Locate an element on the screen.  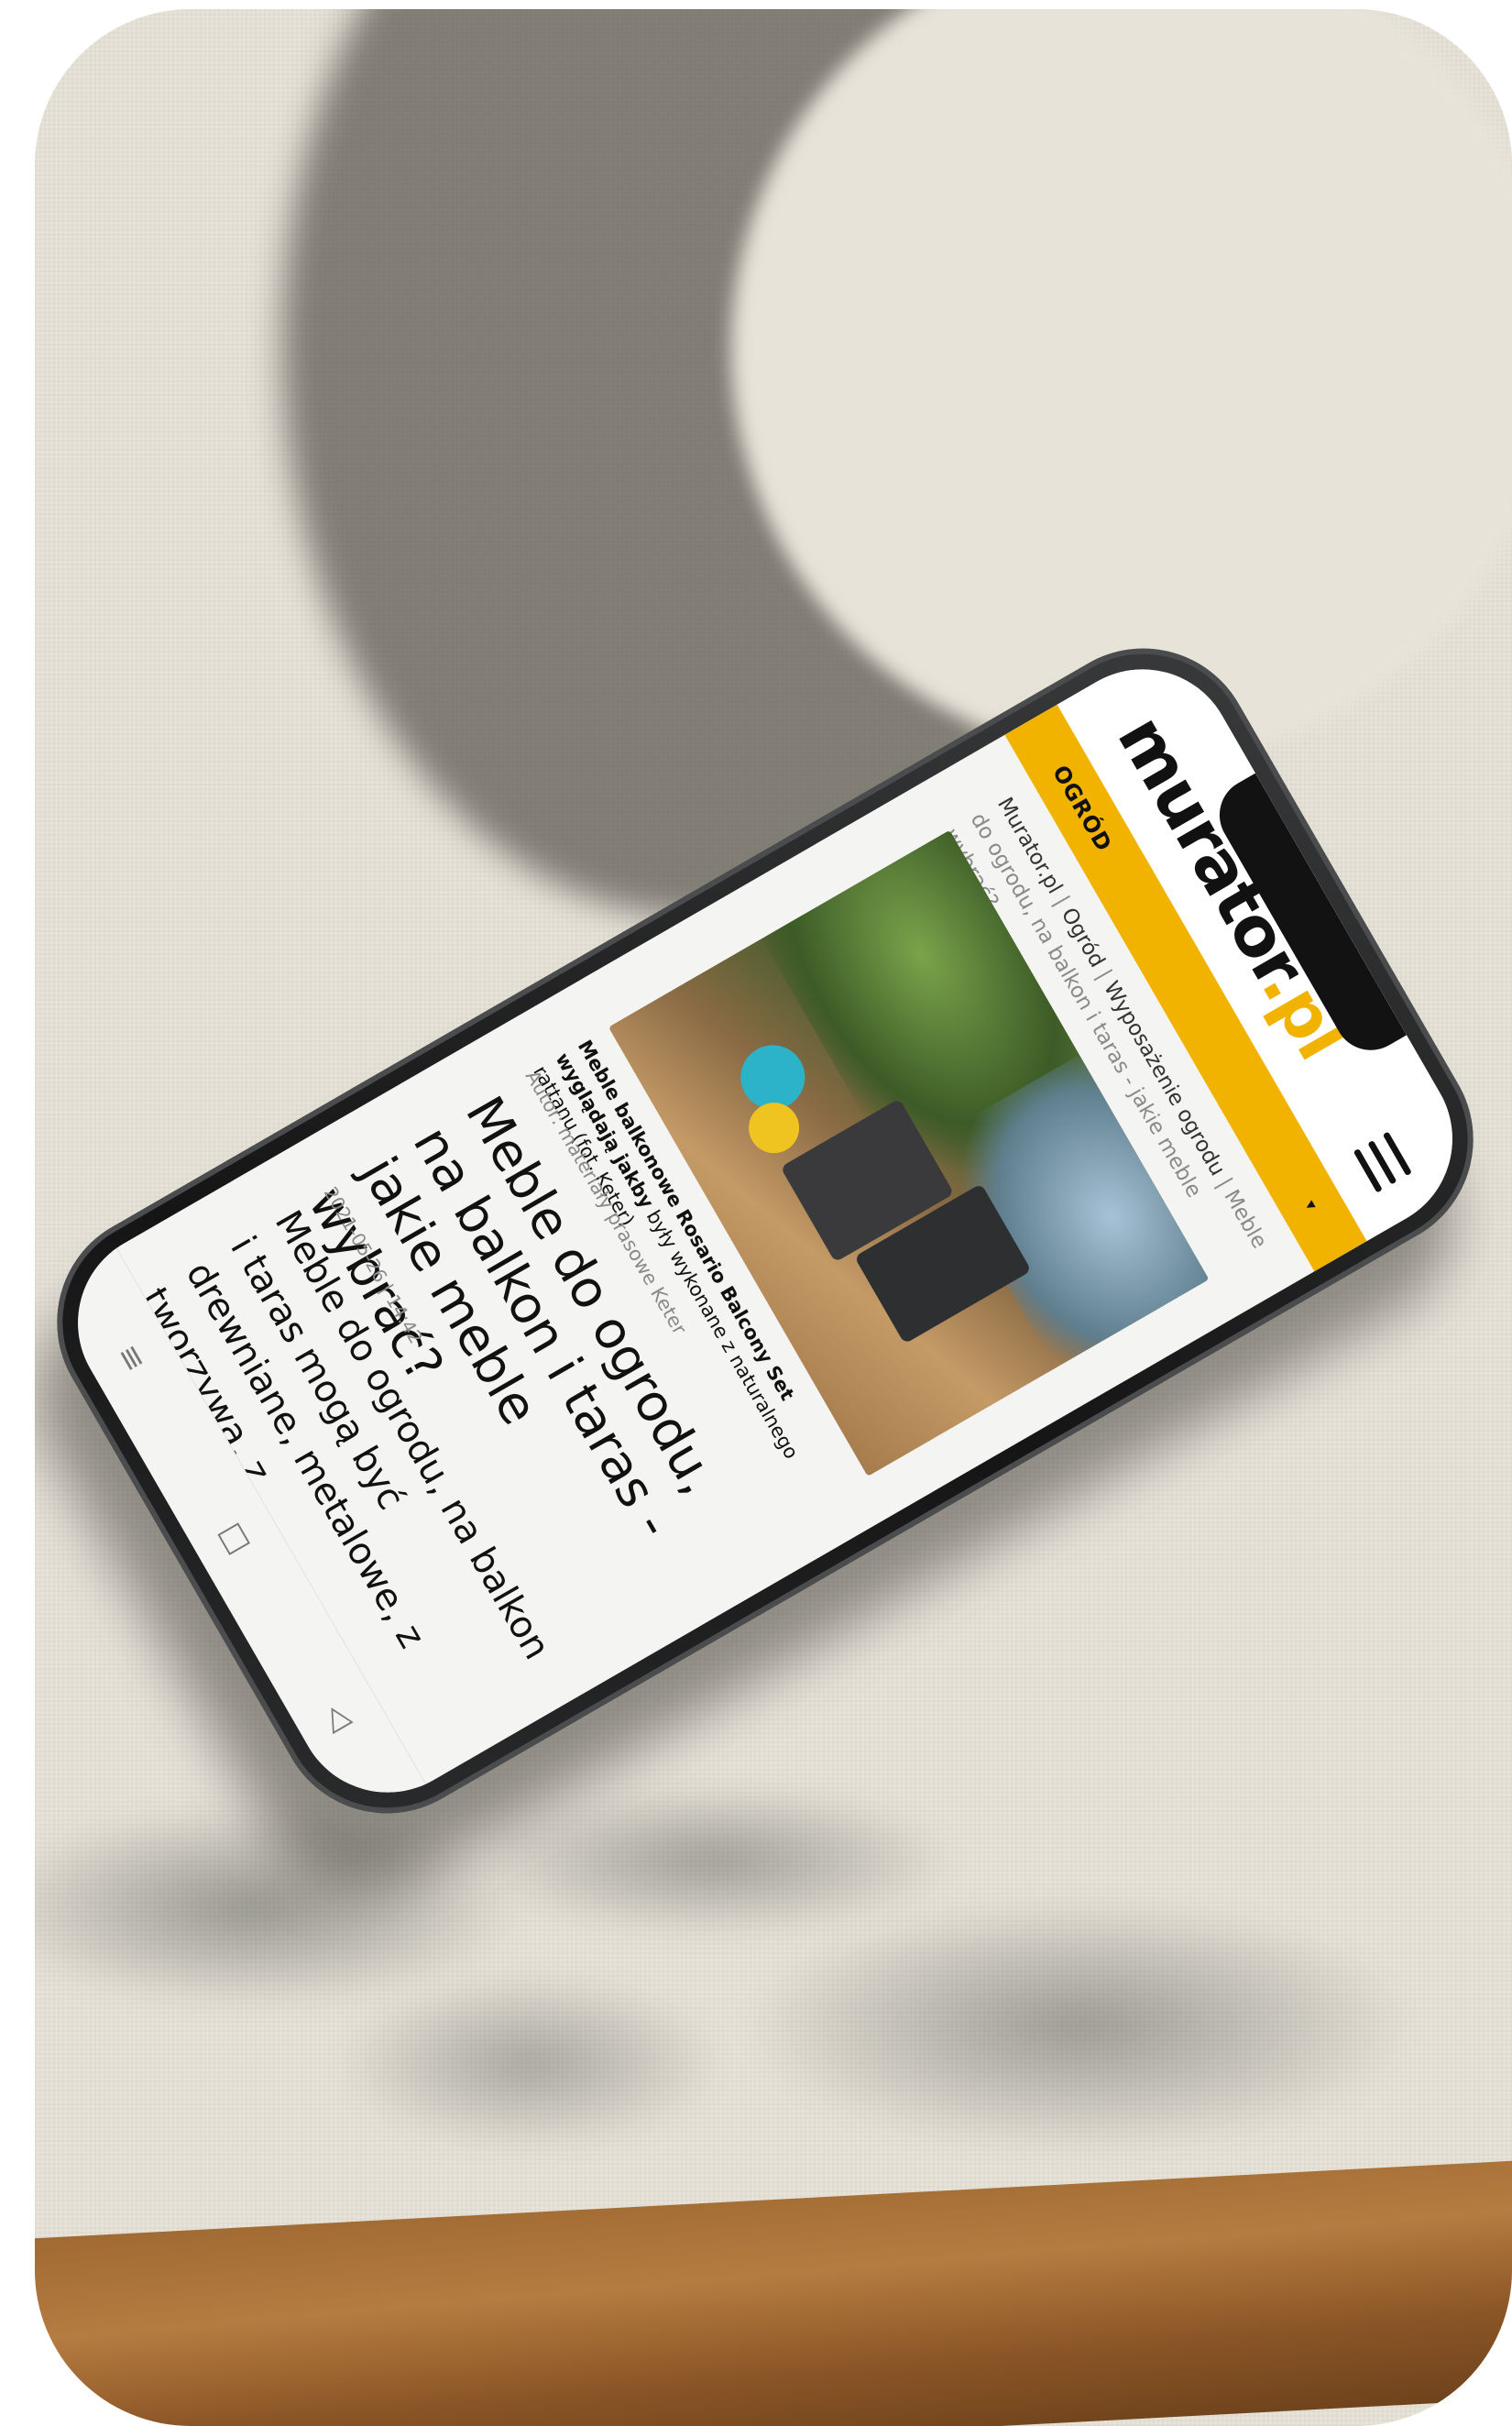
recent-apps-icon: ≡ is located at coordinates (131, 1357).